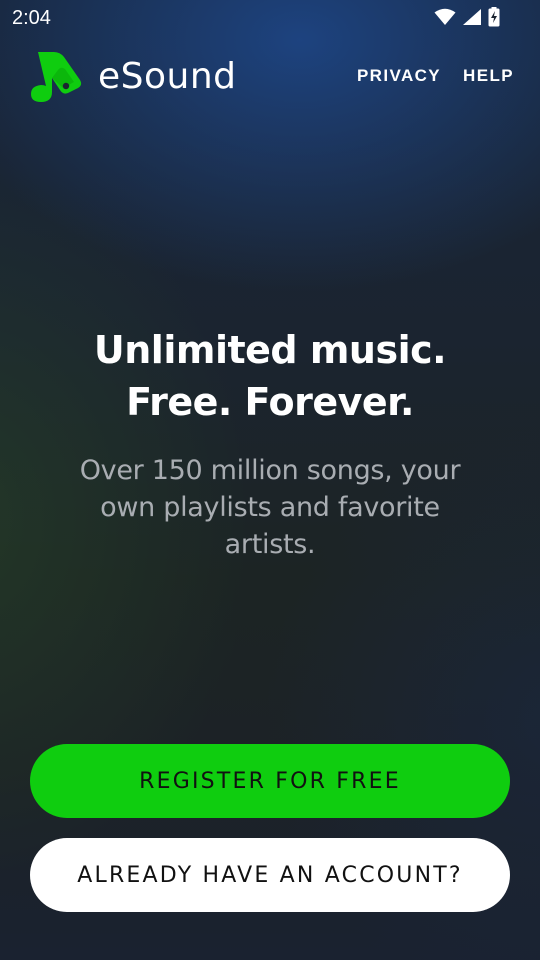 Image resolution: width=540 pixels, height=960 pixels. I want to click on hero-title: Unlimited music. Free. Forever., so click(270, 376).